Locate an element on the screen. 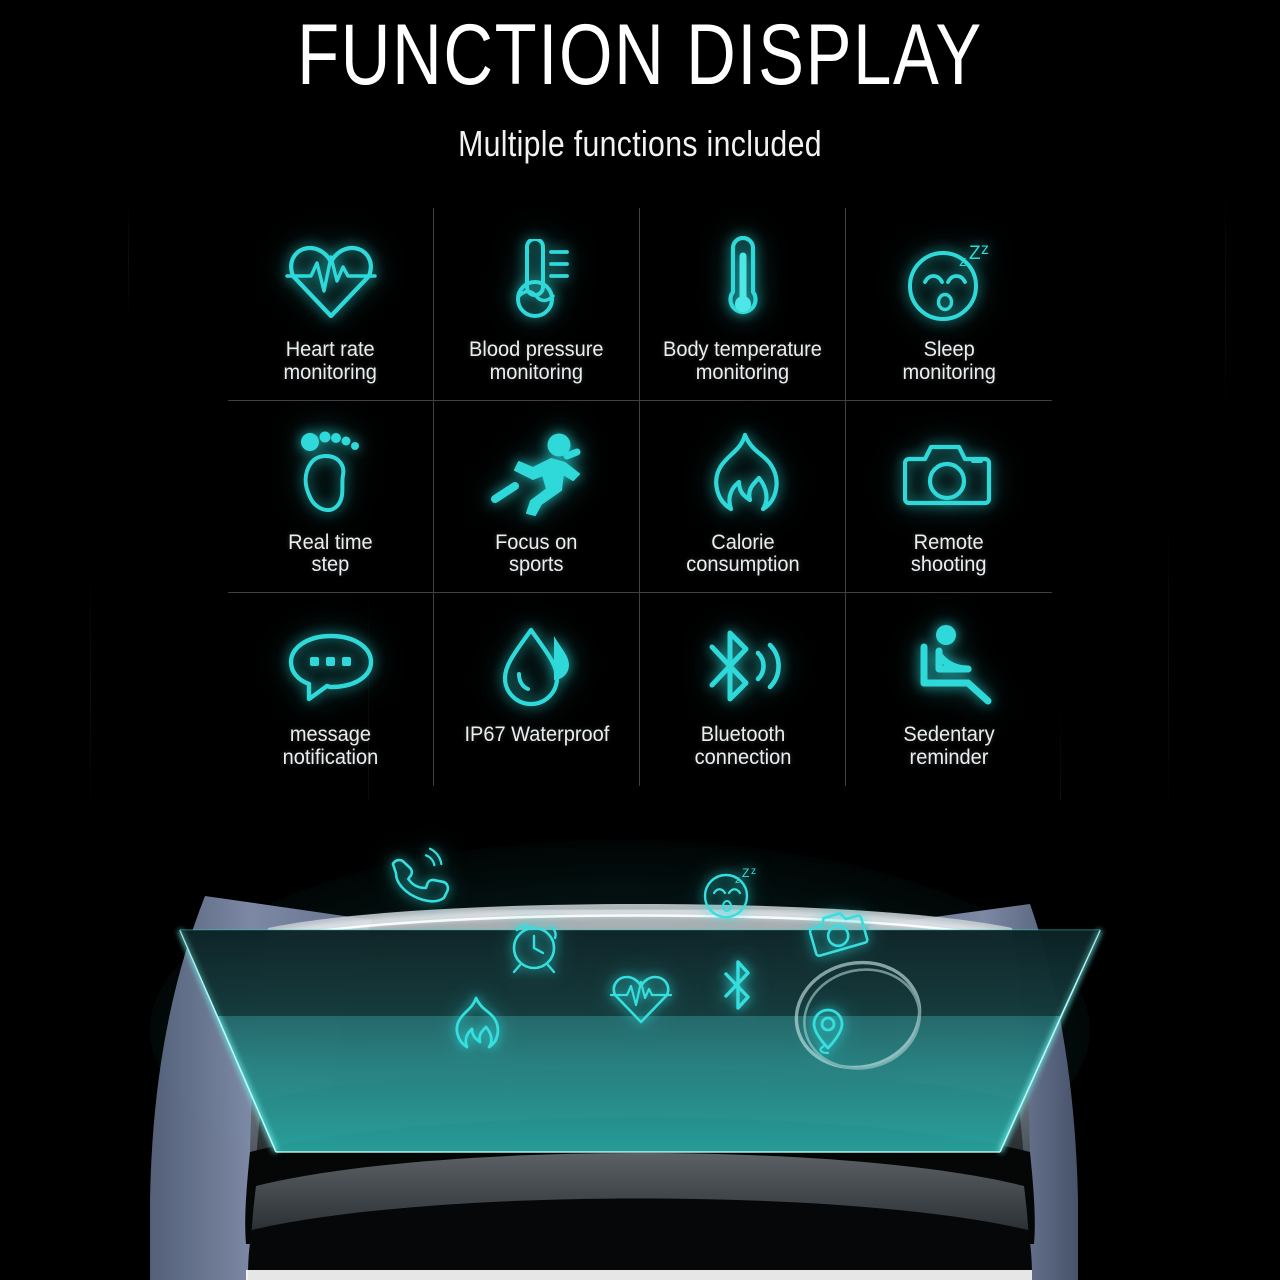 The height and width of the screenshot is (1280, 1280). feature-cell-sedentary-reminder: Sedentary reminder is located at coordinates (949, 689).